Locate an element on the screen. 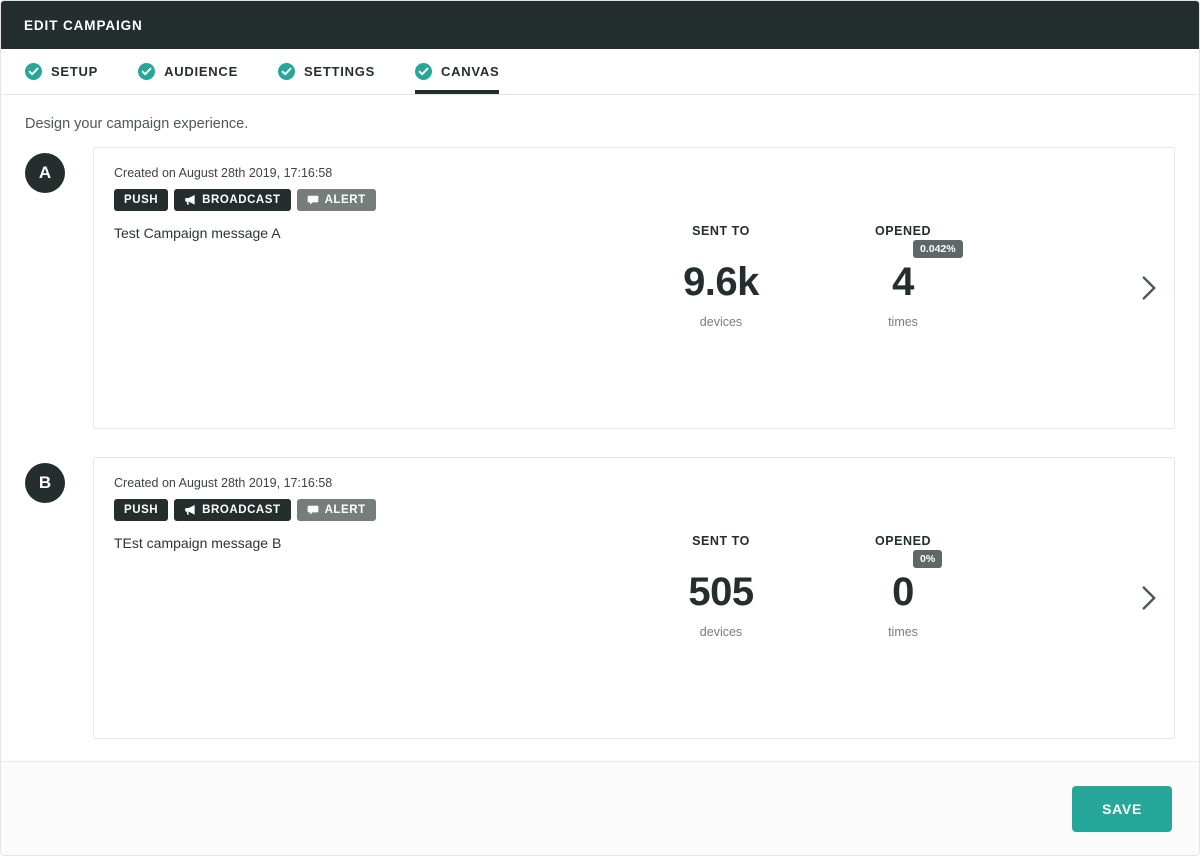 The width and height of the screenshot is (1200, 856). modal-footer: SAVE is located at coordinates (600, 808).